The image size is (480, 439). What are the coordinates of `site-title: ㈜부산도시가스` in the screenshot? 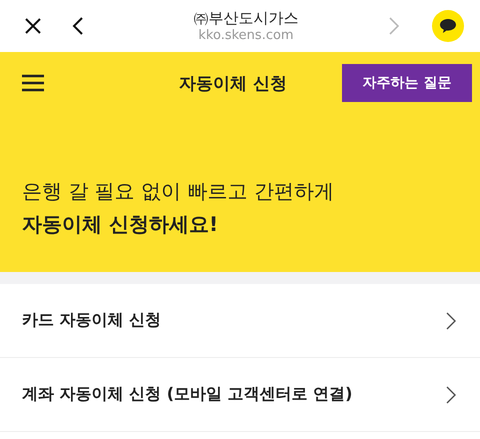 It's located at (246, 18).